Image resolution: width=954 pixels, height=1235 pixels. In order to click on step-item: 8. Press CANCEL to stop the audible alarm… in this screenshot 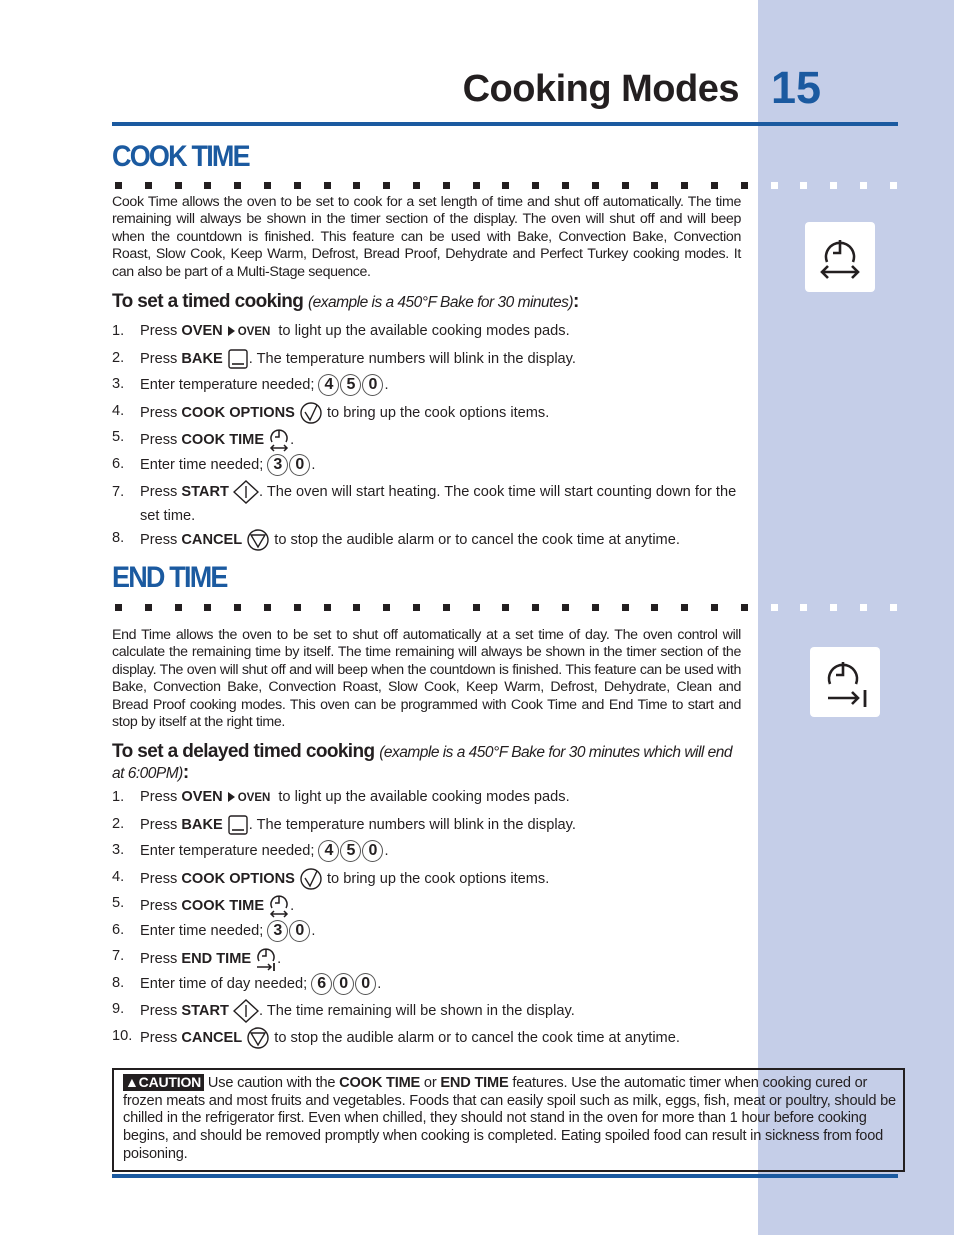, I will do `click(432, 541)`.